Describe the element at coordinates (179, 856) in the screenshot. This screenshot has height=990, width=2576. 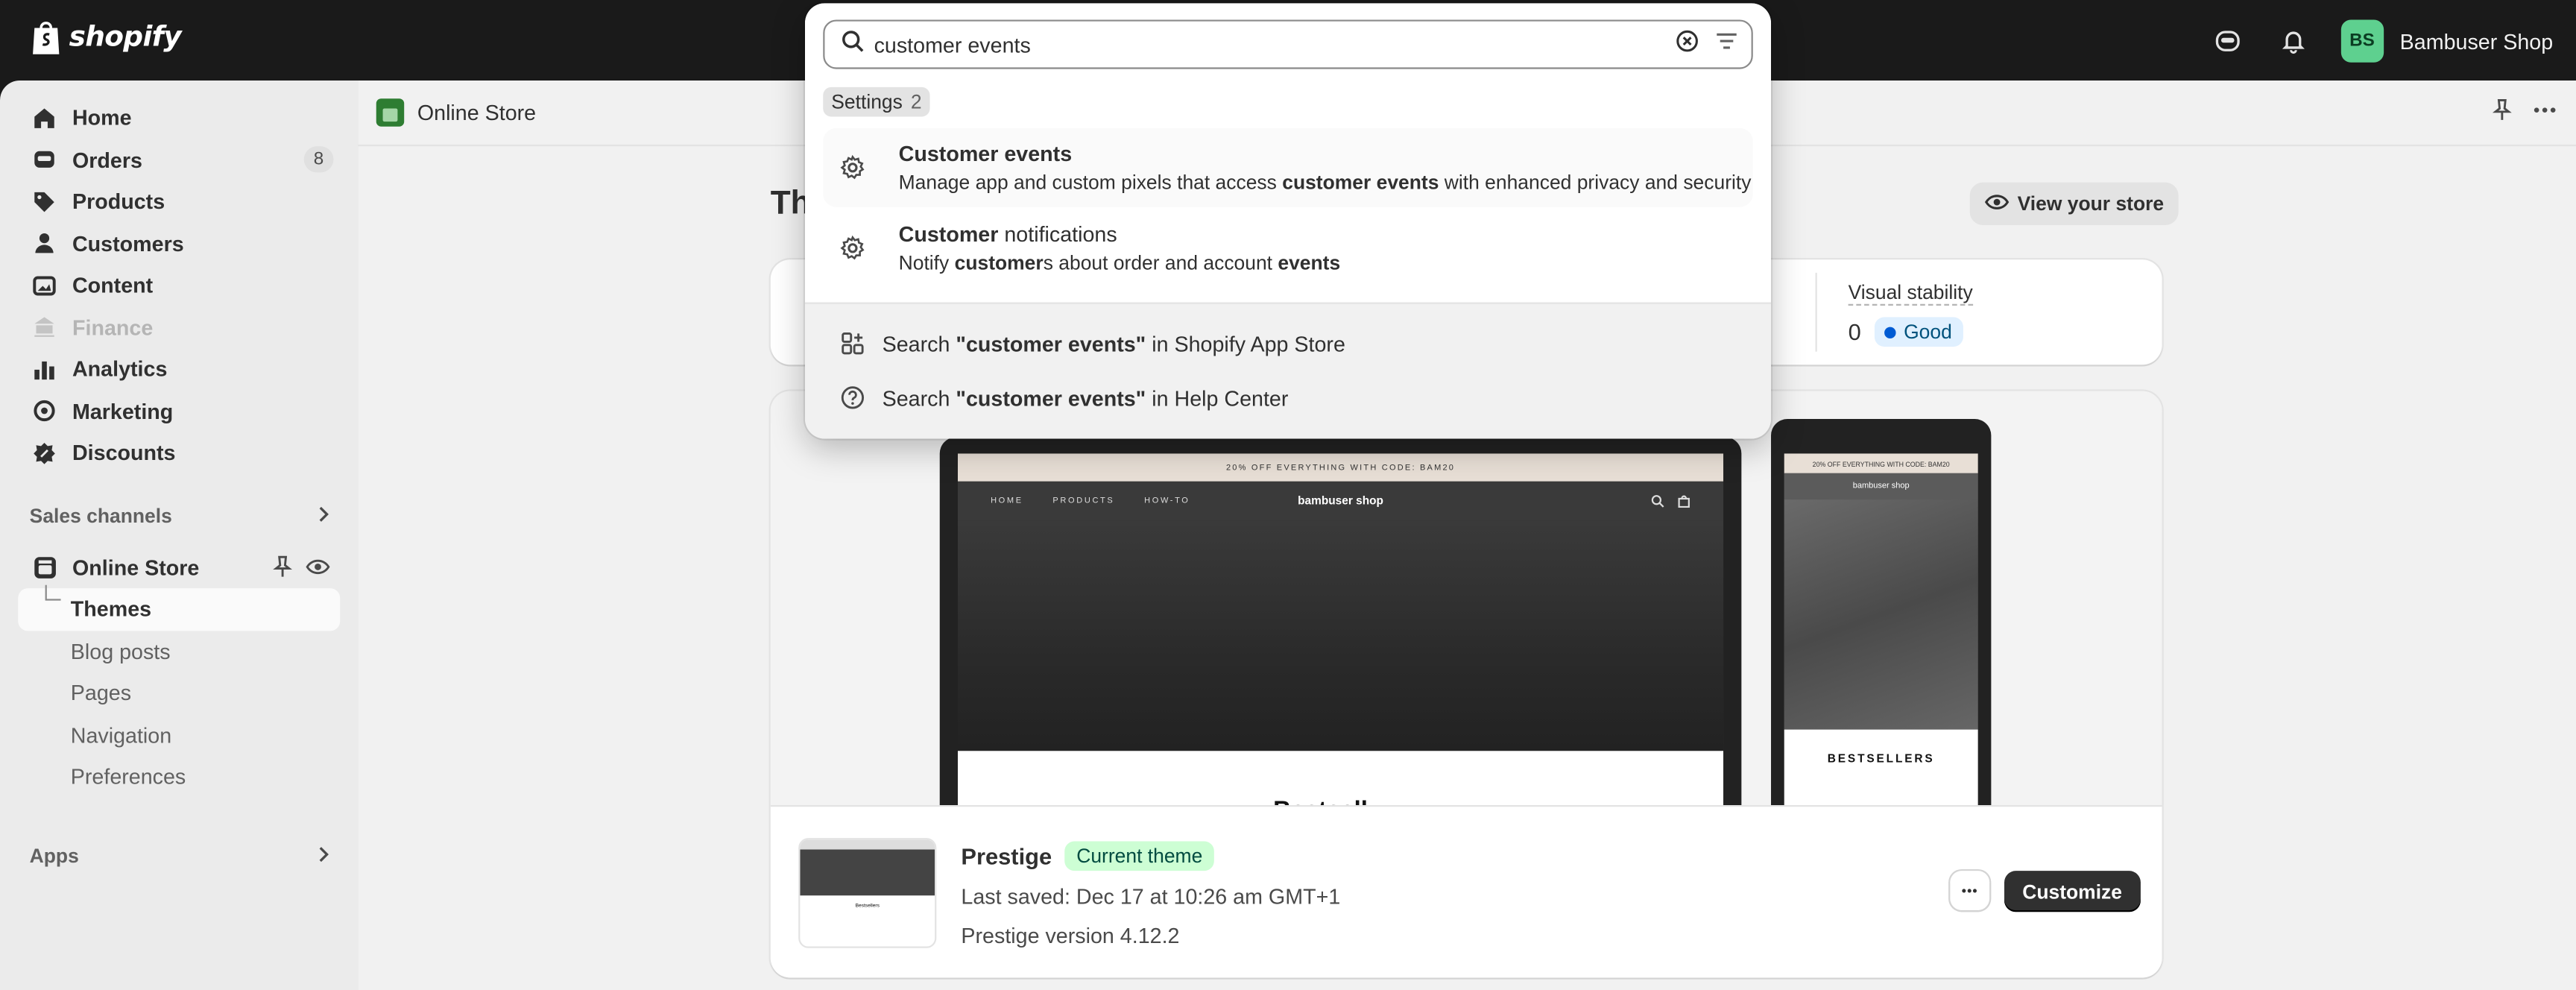
I see `apps-header: Apps` at that location.